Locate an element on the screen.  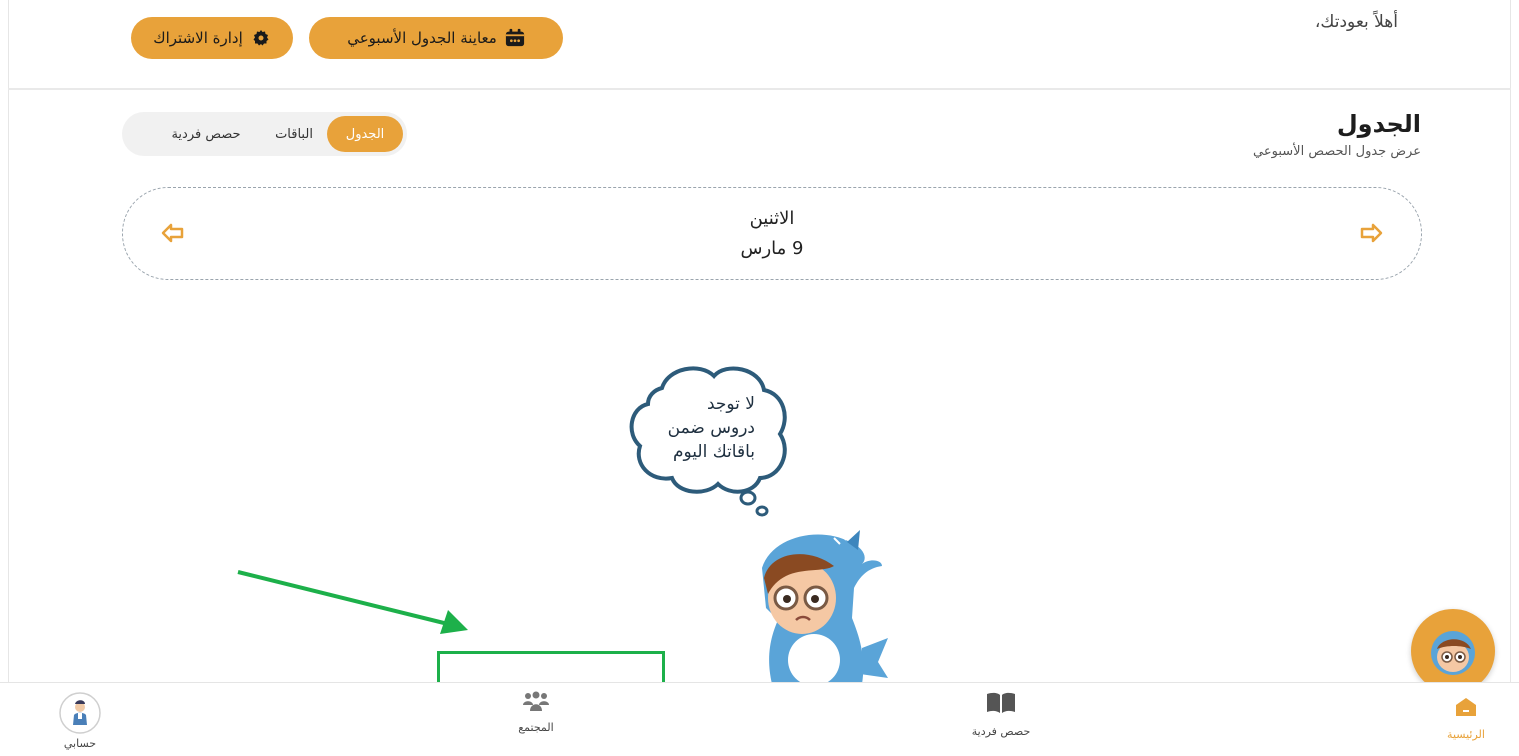
manage-subscription-button: إدارة الاشتراك is located at coordinates (212, 38).